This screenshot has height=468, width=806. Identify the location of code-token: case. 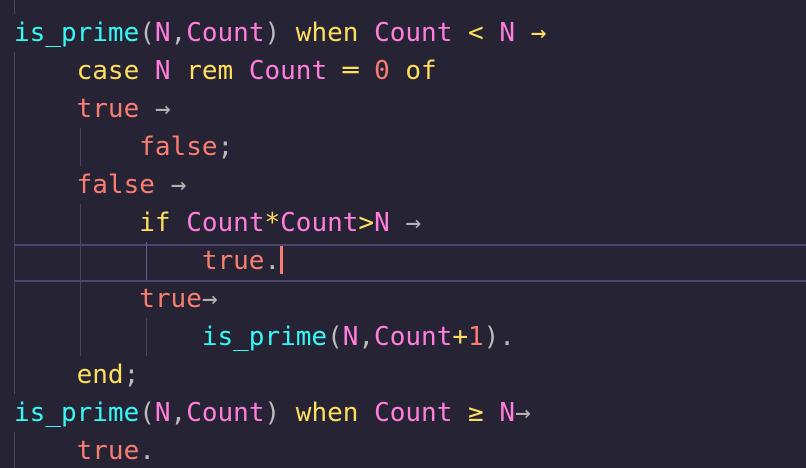
(108, 71).